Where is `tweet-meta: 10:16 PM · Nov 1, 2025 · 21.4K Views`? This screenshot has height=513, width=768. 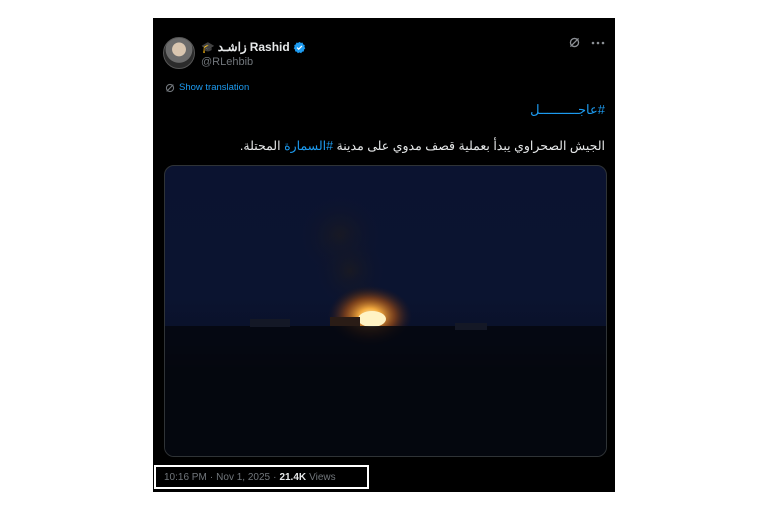
tweet-meta: 10:16 PM · Nov 1, 2025 · 21.4K Views is located at coordinates (261, 477).